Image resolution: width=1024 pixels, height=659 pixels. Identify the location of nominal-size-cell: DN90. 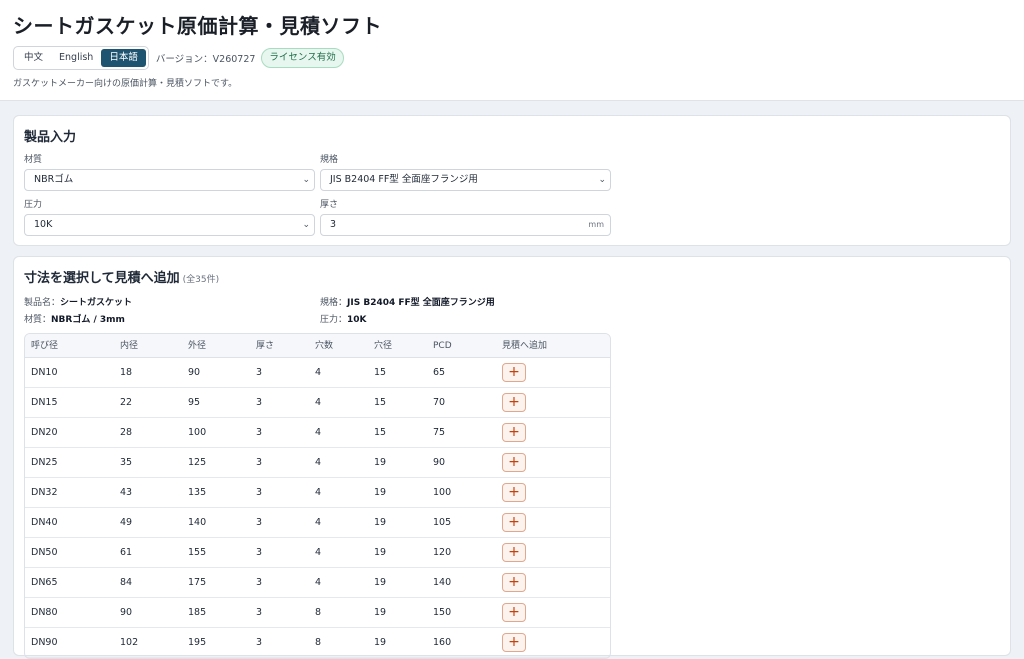
(44, 642).